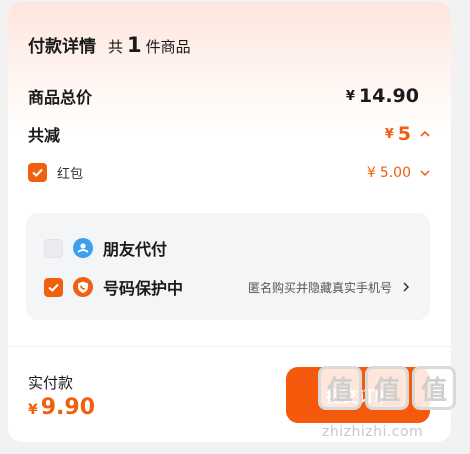 The height and width of the screenshot is (454, 470). I want to click on discount-total: ¥ 5, so click(408, 134).